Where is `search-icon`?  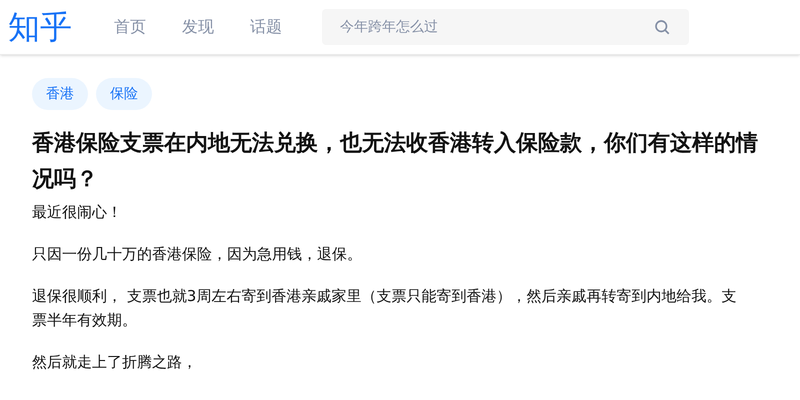
search-icon is located at coordinates (662, 27).